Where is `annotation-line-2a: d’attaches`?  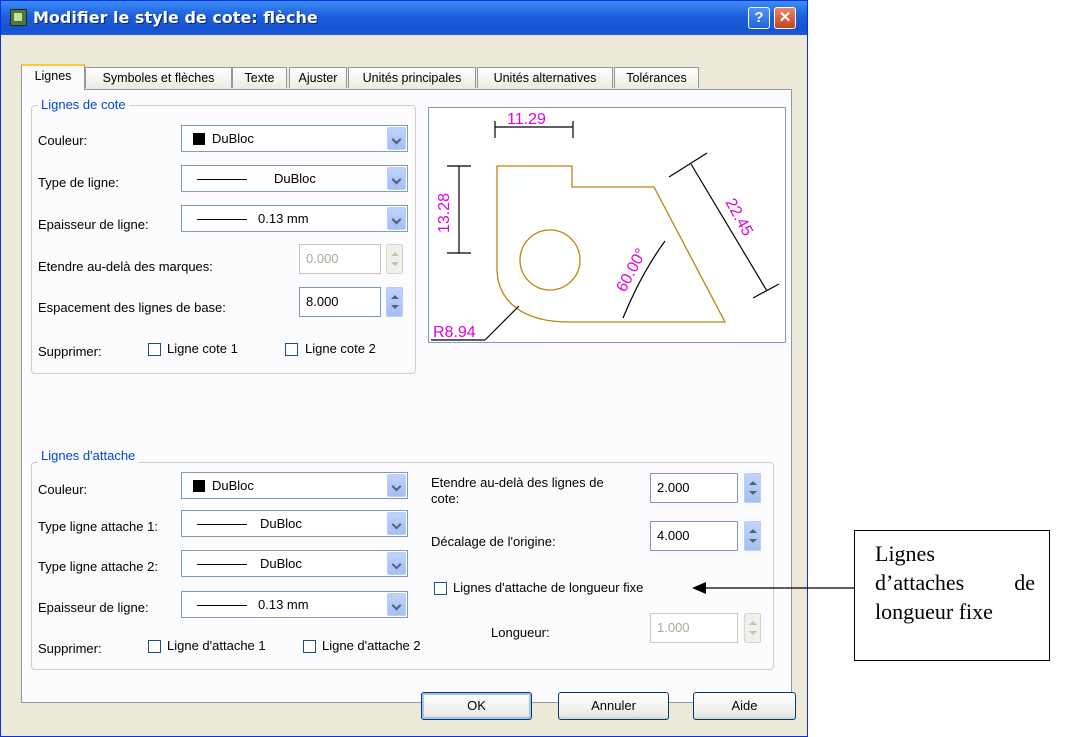 annotation-line-2a: d’attaches is located at coordinates (920, 582).